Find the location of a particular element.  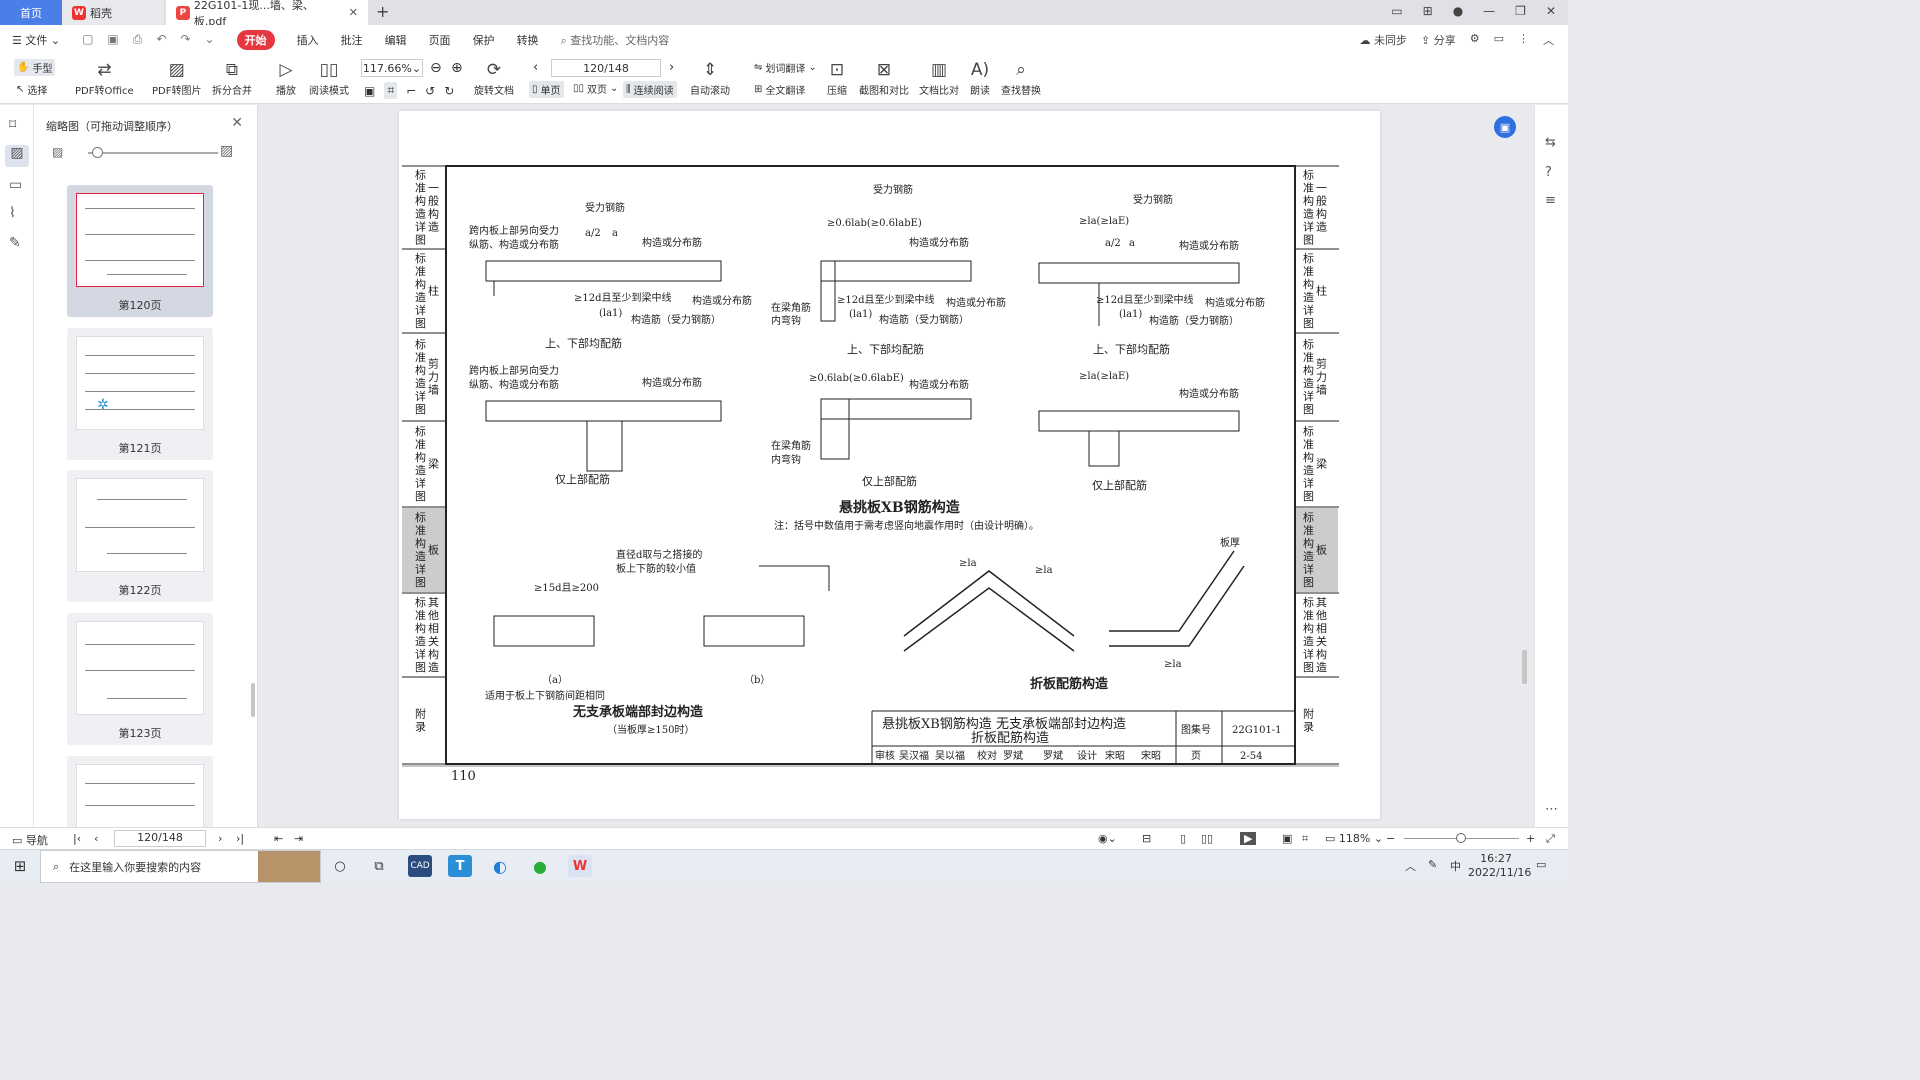

collapse-ribbon-icon: ︿ is located at coordinates (1548, 40).